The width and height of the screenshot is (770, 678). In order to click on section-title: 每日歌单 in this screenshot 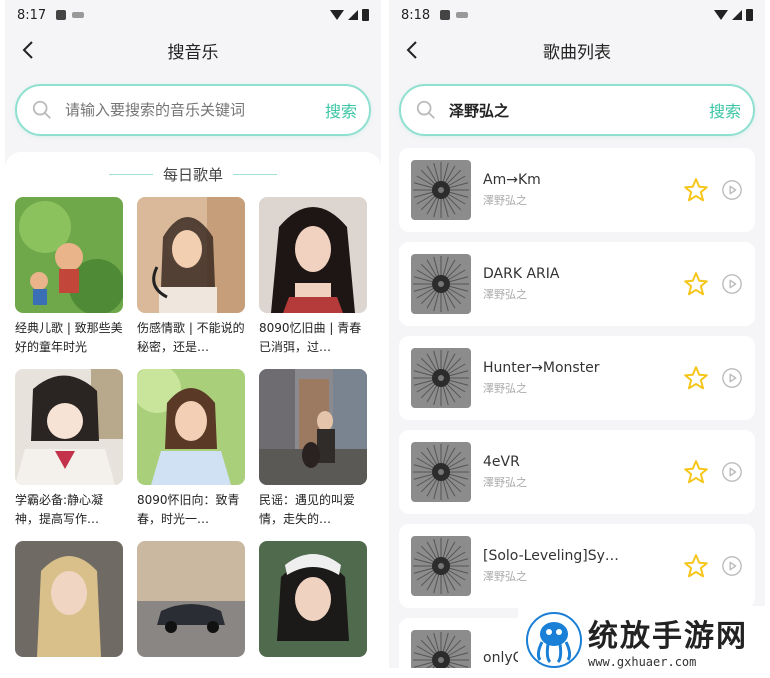, I will do `click(192, 175)`.